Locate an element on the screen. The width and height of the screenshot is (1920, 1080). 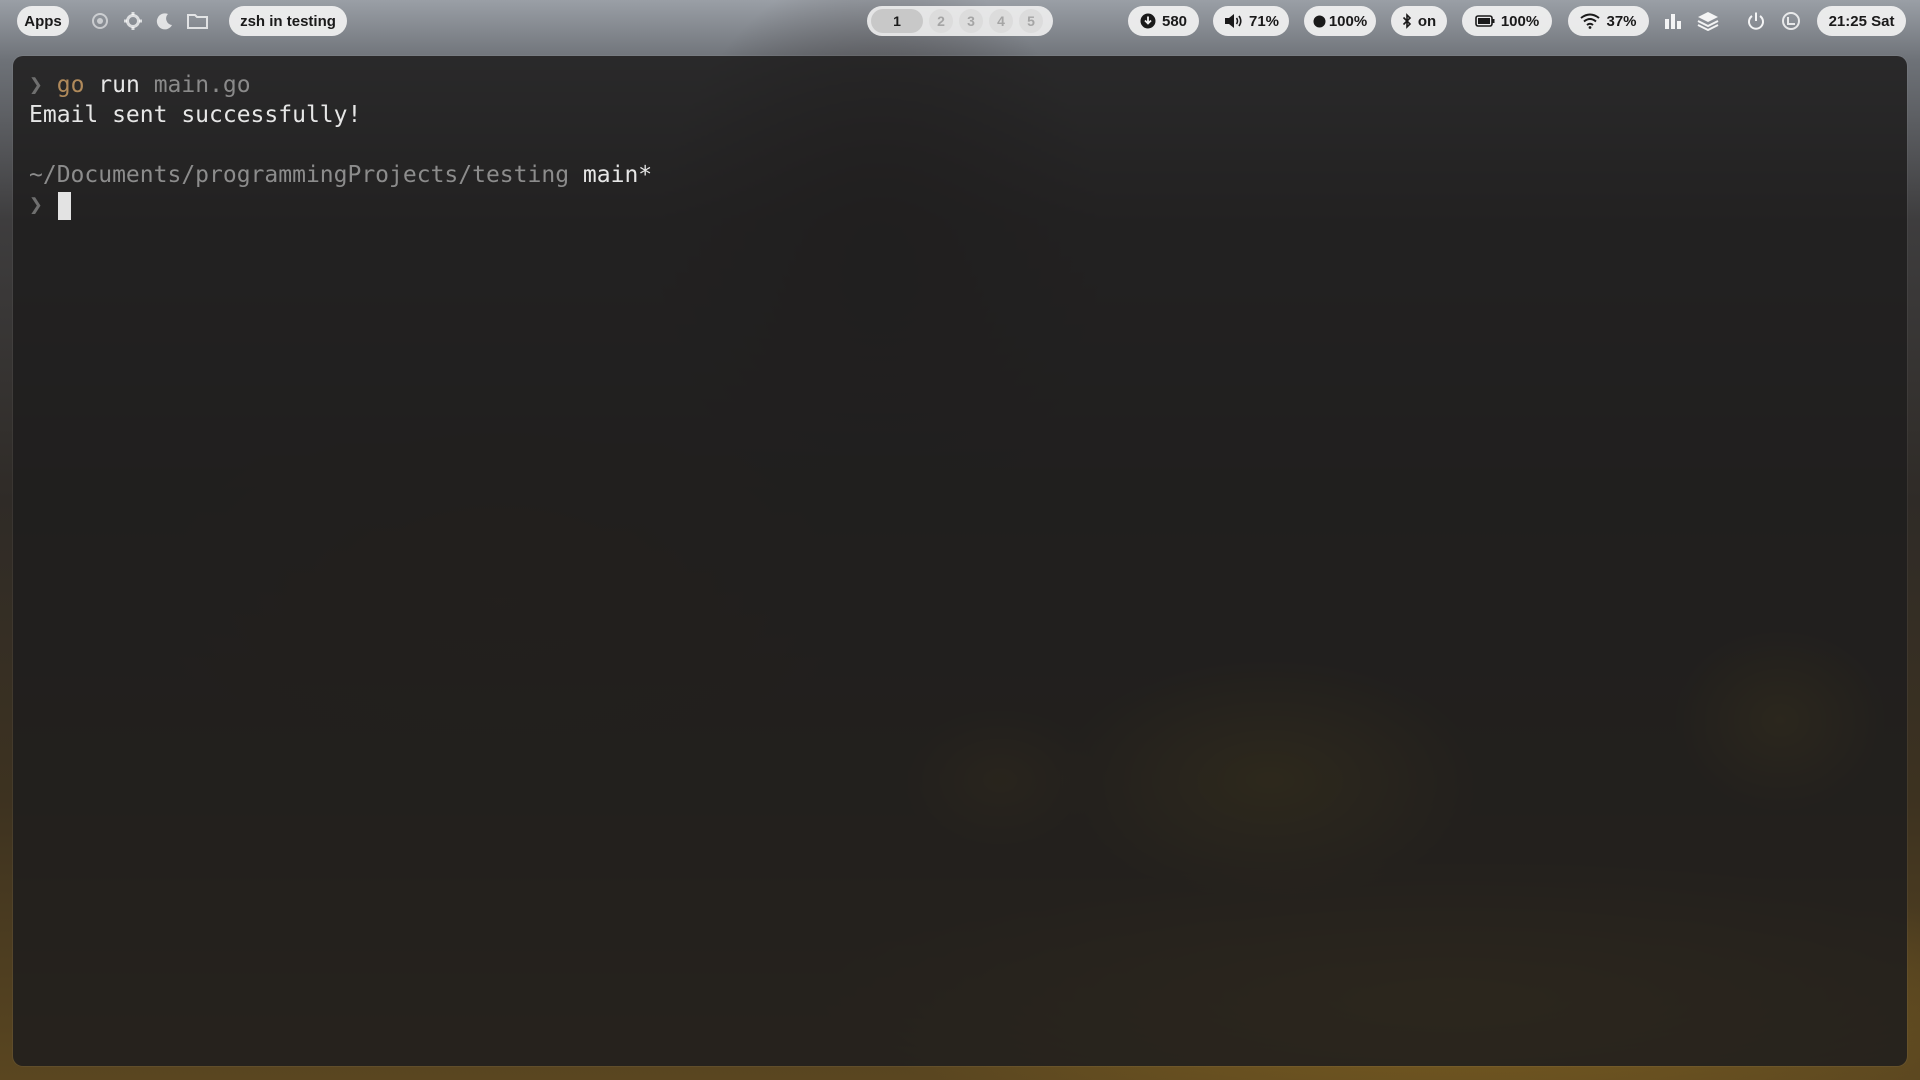
bluetooth-icon is located at coordinates (1407, 21).